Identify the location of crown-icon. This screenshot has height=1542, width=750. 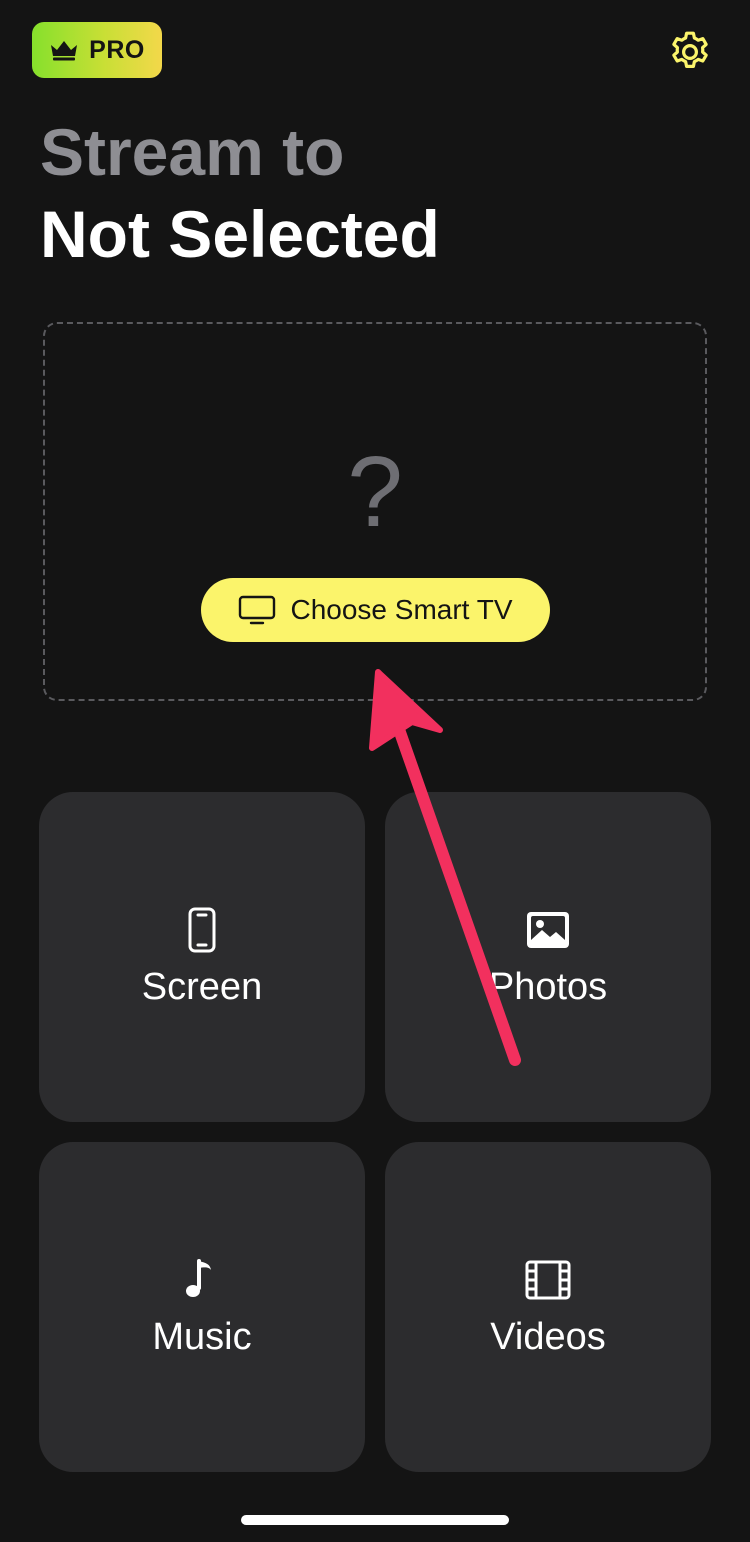
(64, 51).